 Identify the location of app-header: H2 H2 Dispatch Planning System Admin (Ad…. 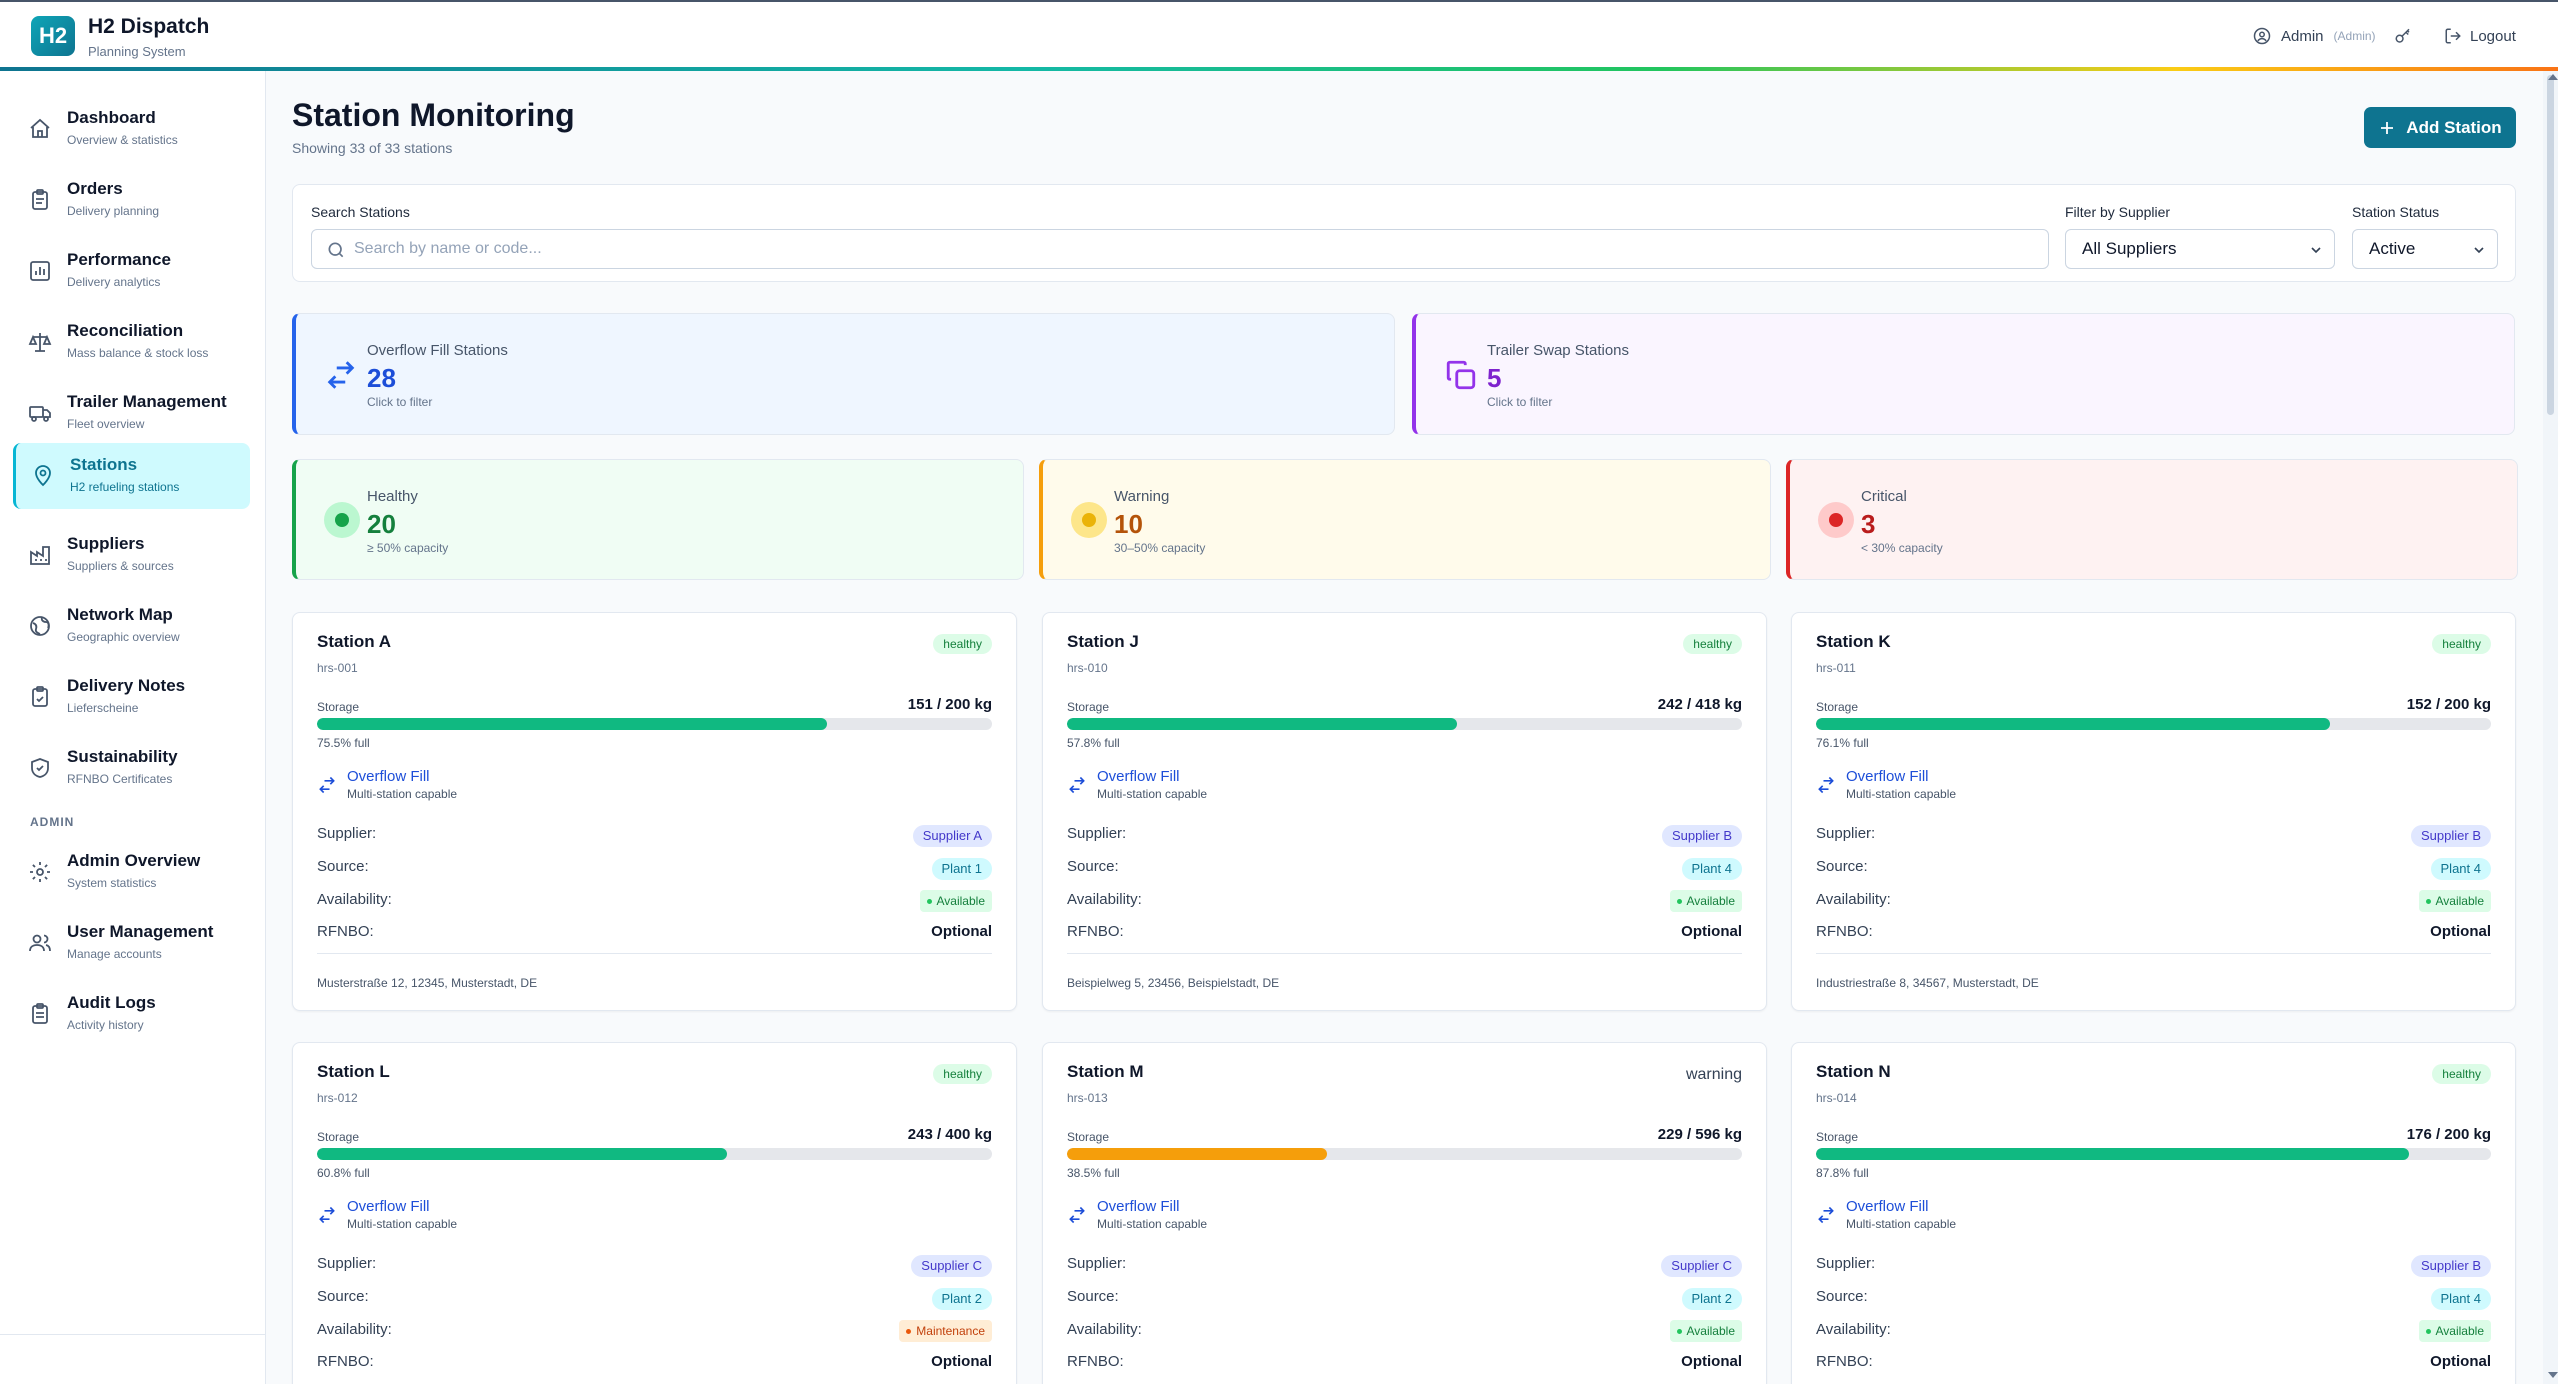
(1279, 35).